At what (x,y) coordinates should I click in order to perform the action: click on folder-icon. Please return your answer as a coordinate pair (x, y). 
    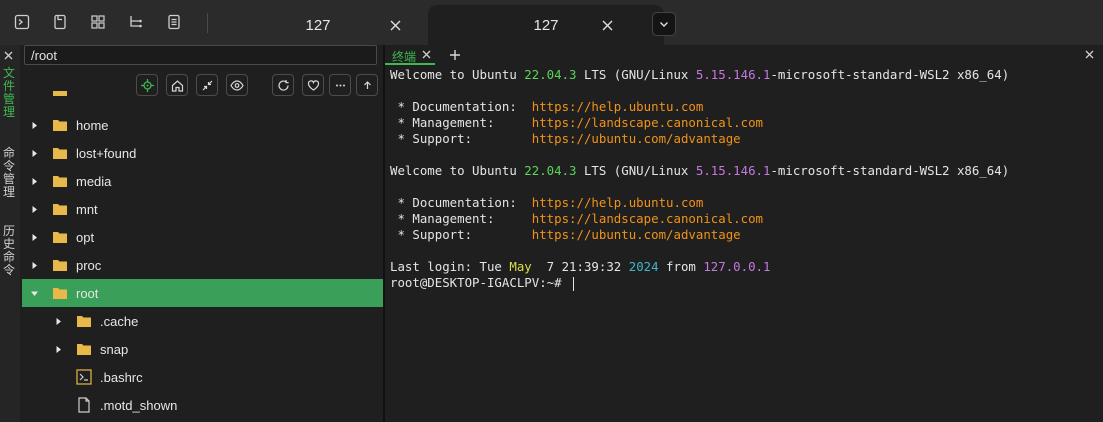
    Looking at the image, I should click on (60, 93).